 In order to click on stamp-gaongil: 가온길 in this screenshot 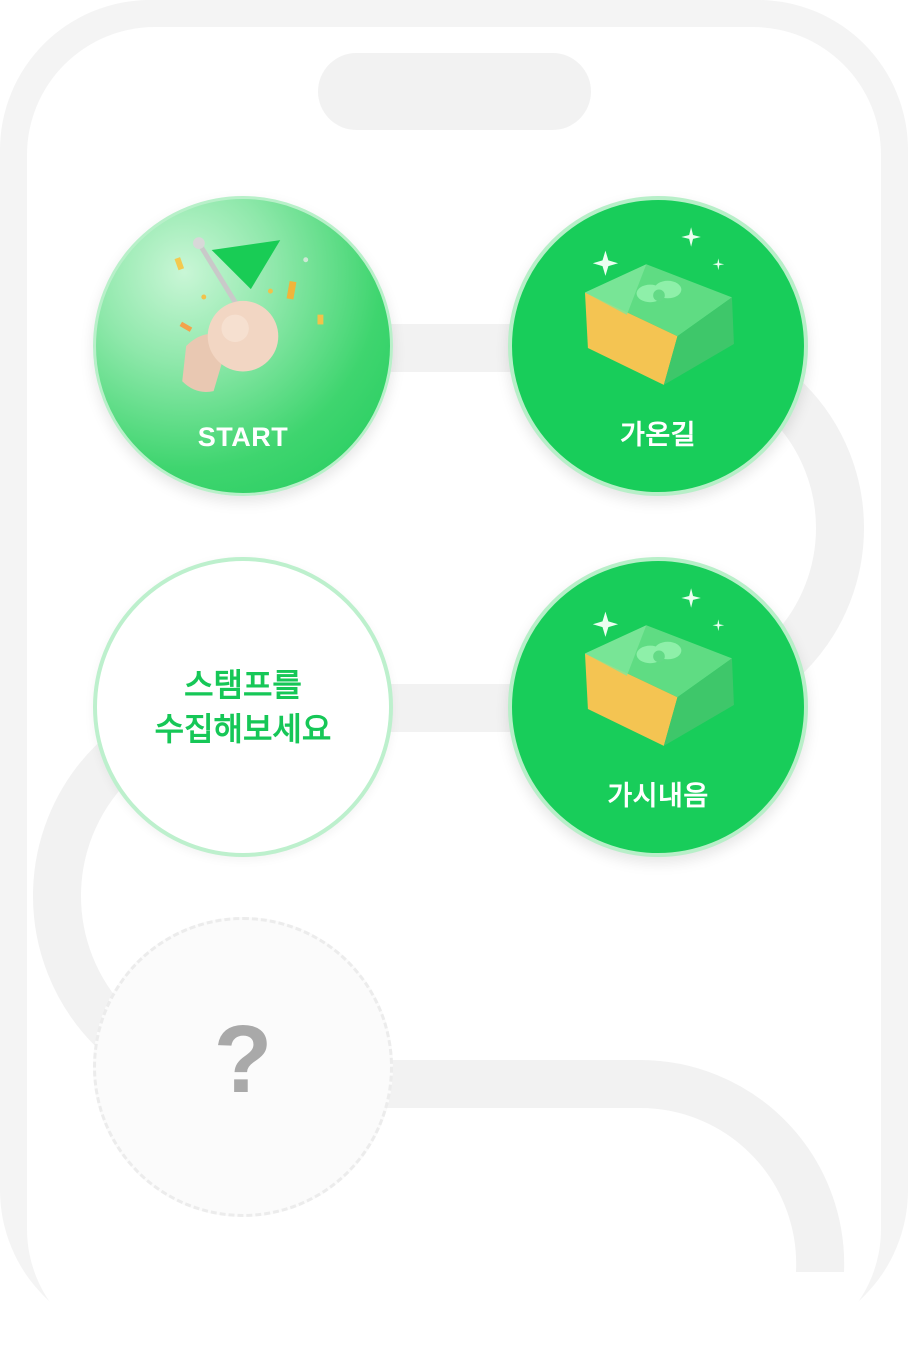, I will do `click(658, 346)`.